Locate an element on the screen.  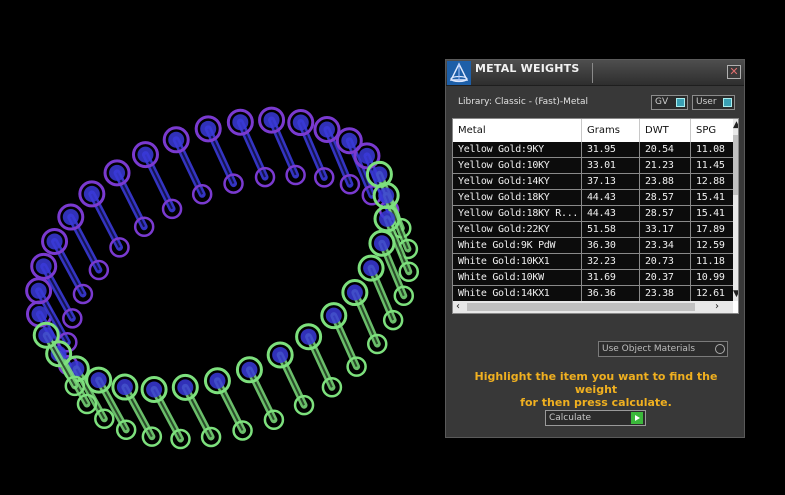
table-row: Yellow Gold:10KY 33.01 21.23 11.45 is located at coordinates (593, 166).